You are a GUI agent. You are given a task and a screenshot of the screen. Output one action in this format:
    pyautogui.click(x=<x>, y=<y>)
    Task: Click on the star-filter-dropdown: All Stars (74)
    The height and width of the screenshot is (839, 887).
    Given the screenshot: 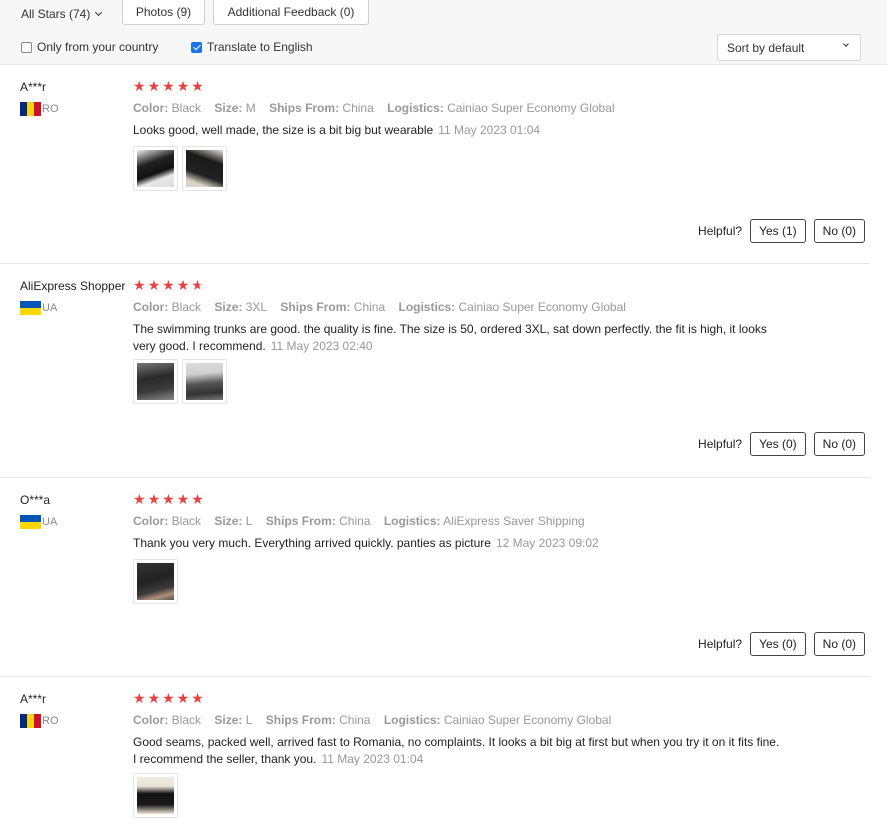 What is the action you would take?
    pyautogui.click(x=62, y=14)
    